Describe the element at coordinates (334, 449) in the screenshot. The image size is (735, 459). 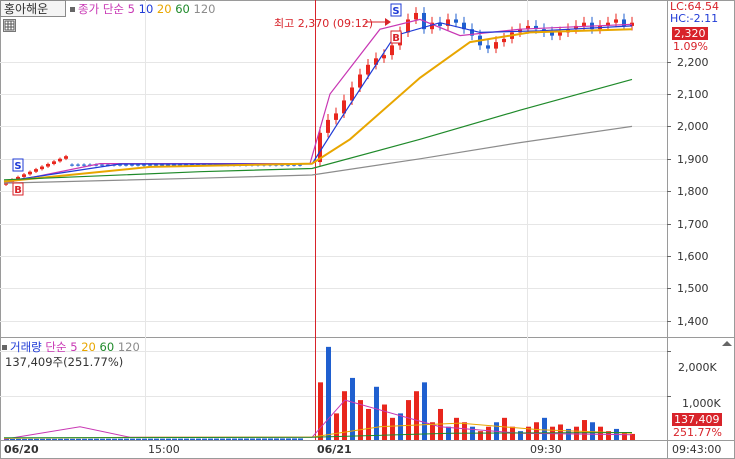
I see `time-label-0621: 06/21` at that location.